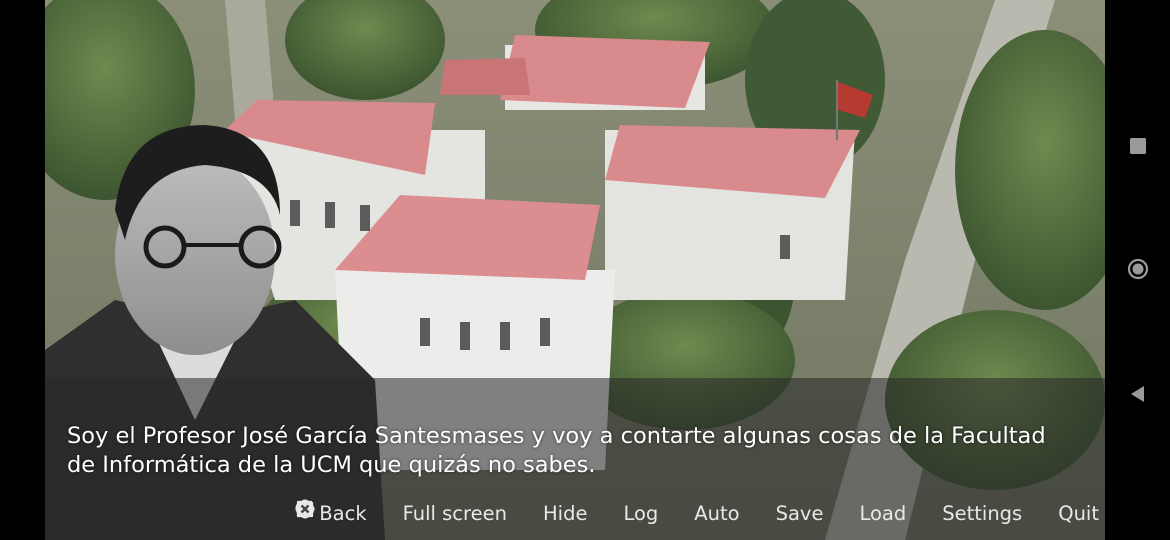 The image size is (1170, 540). I want to click on save-button: Save, so click(560, 513).